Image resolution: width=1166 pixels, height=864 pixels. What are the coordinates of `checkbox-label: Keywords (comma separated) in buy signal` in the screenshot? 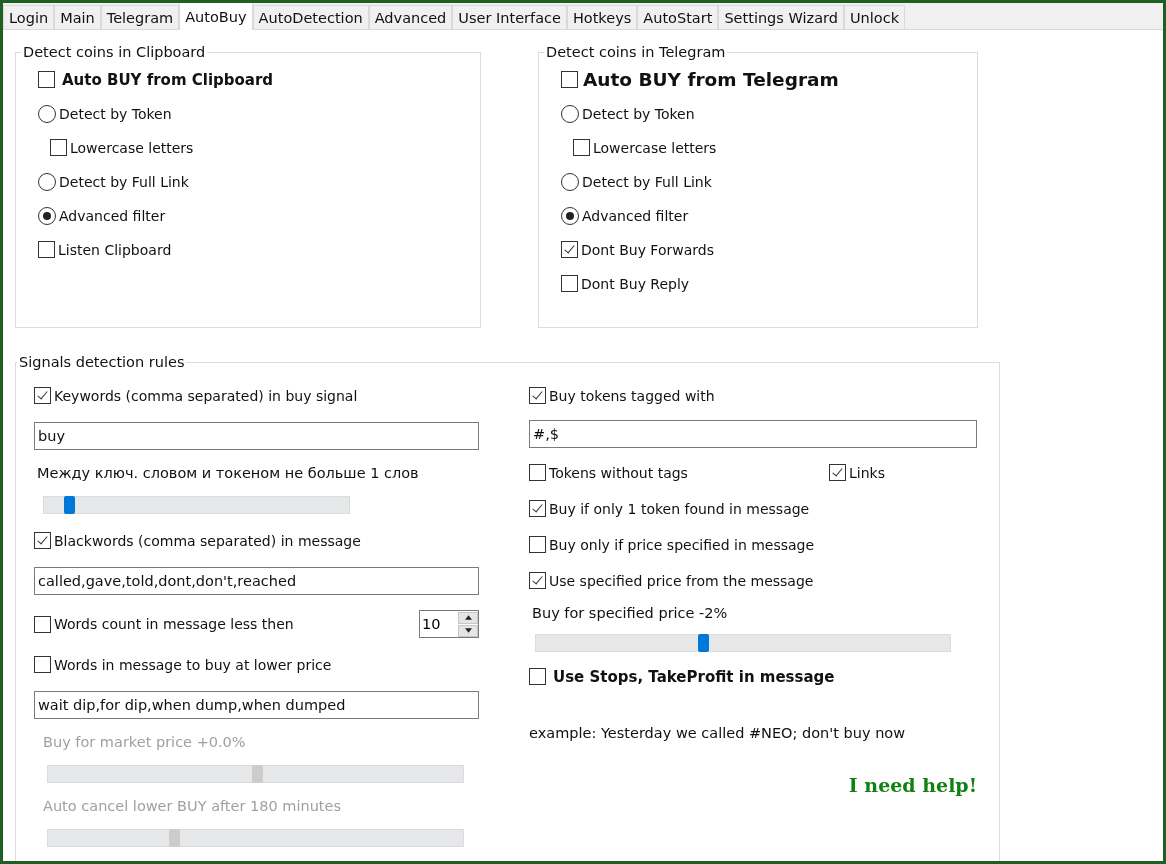 It's located at (206, 395).